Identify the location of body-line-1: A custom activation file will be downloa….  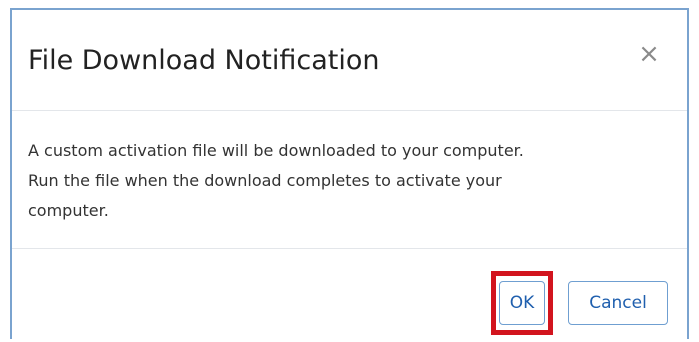
(276, 150).